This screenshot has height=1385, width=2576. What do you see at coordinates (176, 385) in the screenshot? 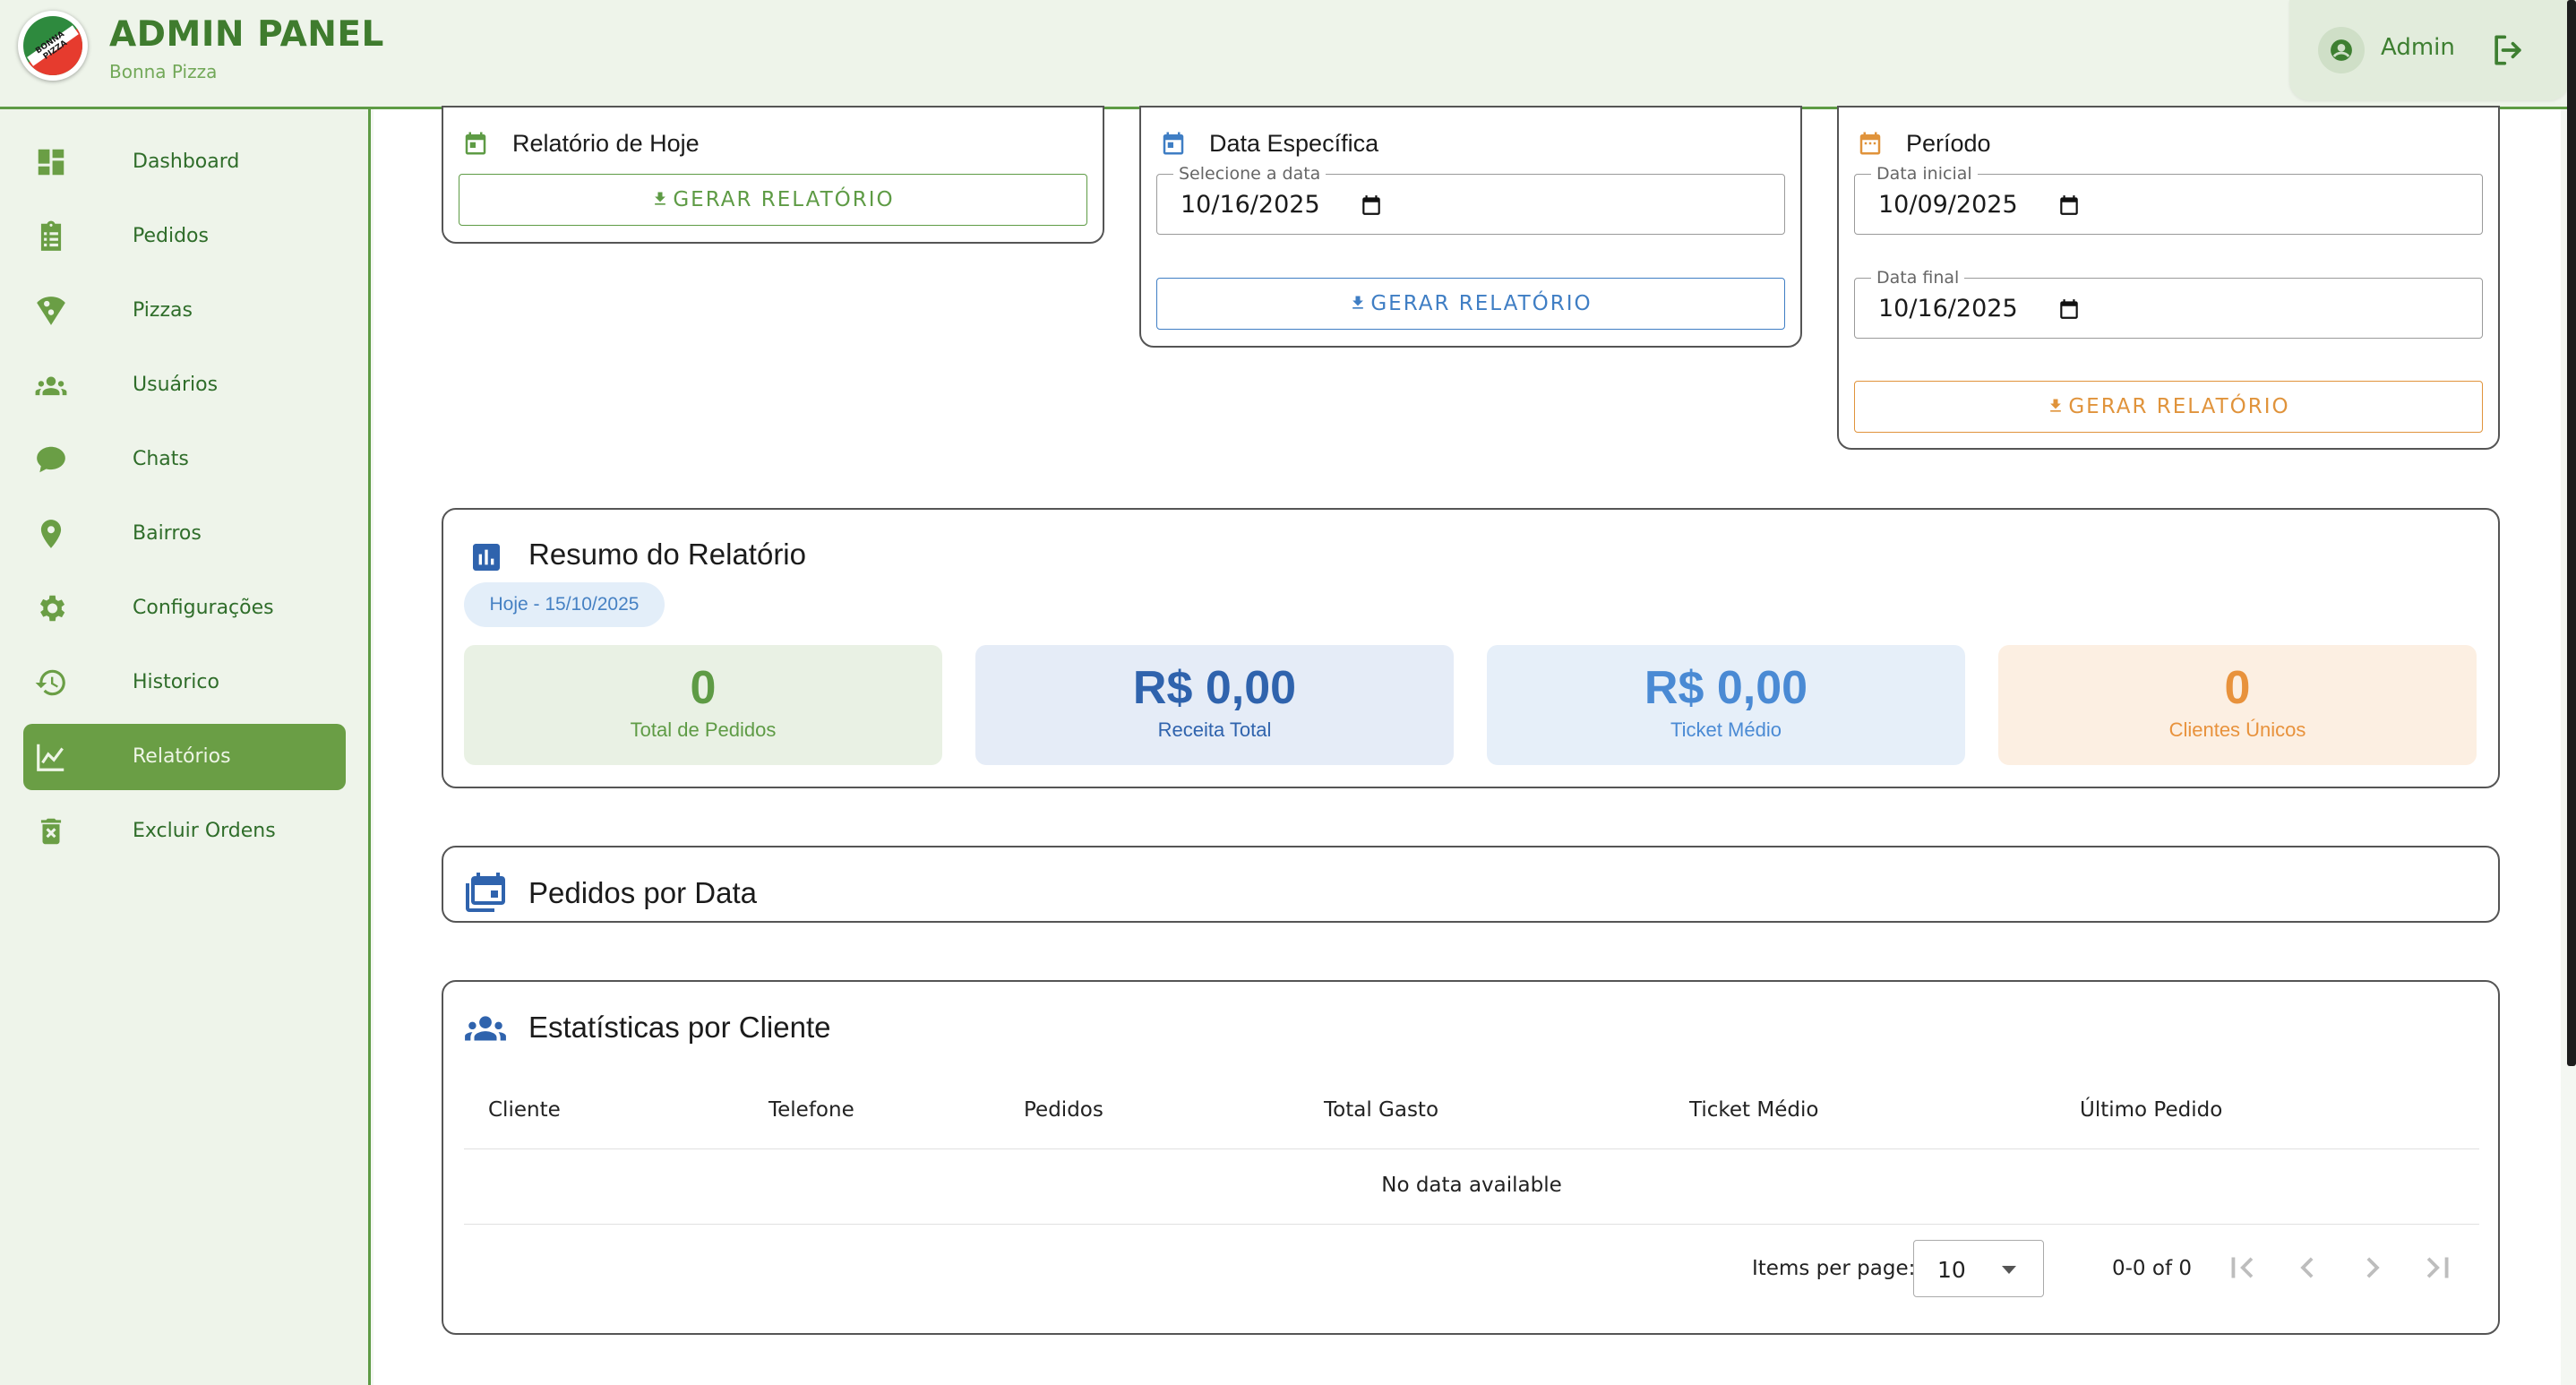
I see `sidebar-item-label: Usuários` at bounding box center [176, 385].